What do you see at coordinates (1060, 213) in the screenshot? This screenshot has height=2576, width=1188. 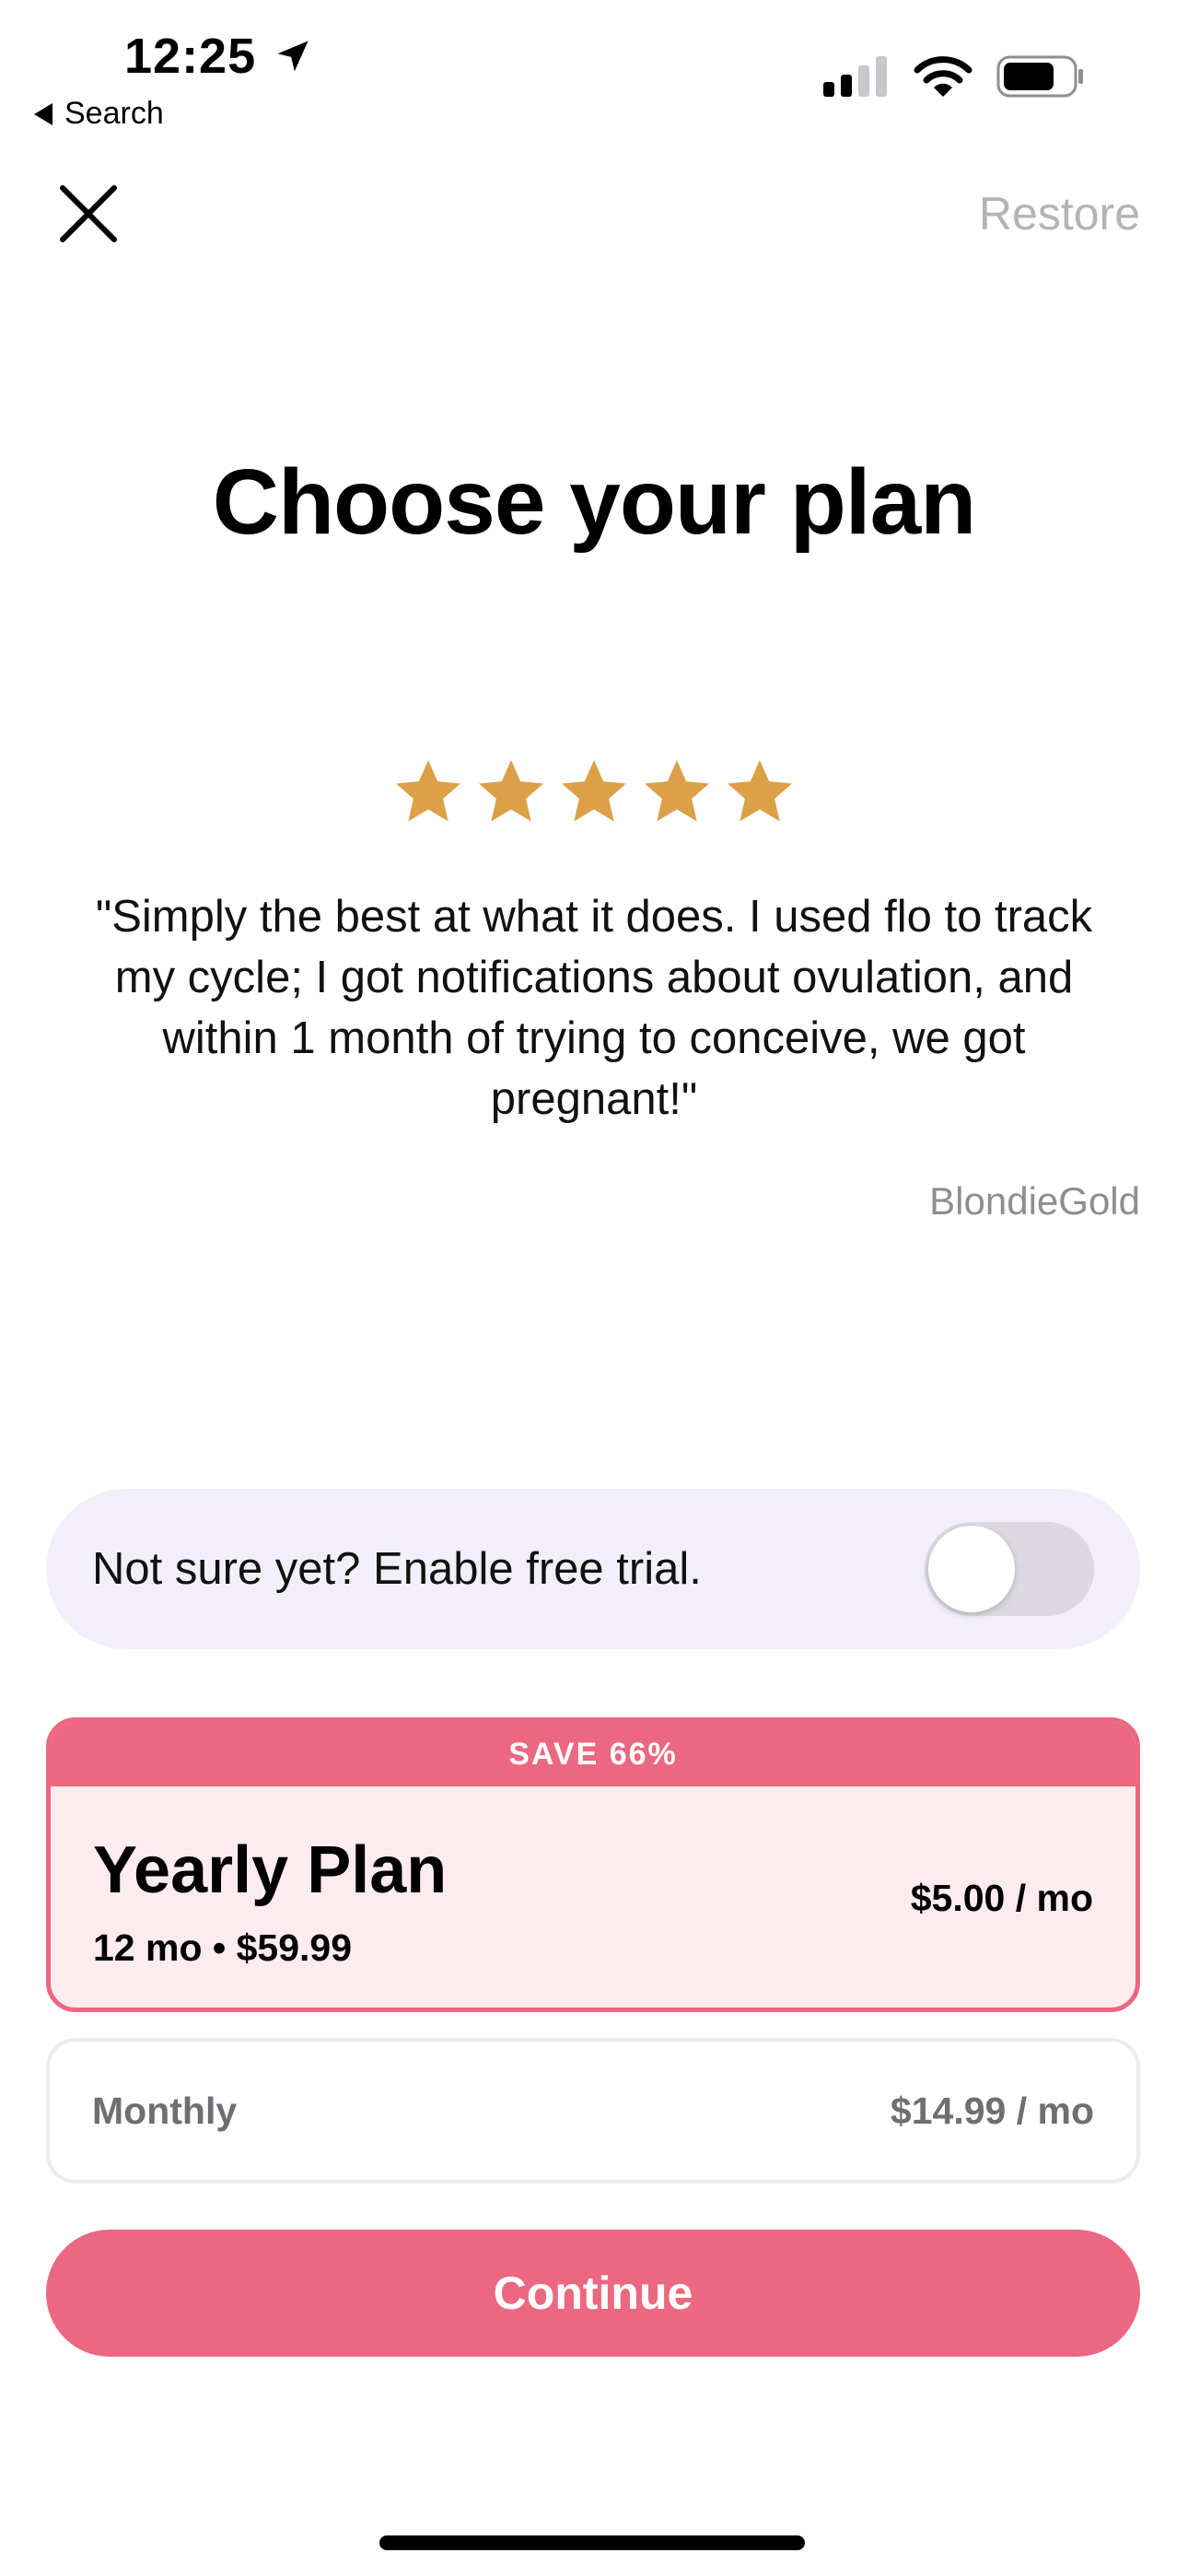 I see `restore-button: Restore` at bounding box center [1060, 213].